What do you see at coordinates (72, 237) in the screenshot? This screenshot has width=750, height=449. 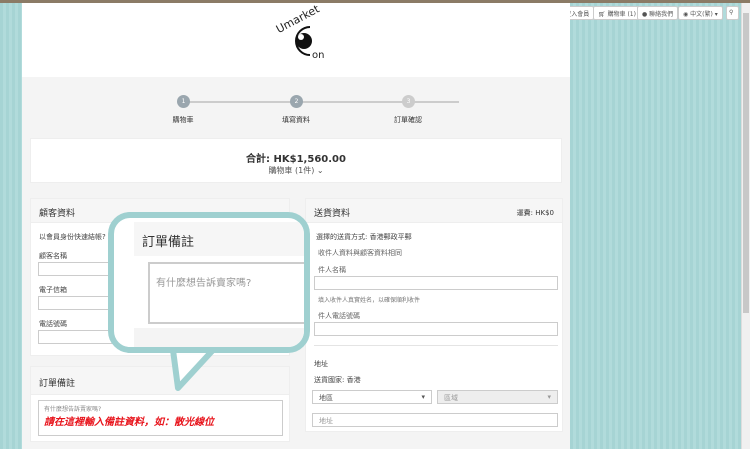 I see `member-login-prompt: 以會員身份快速結帳?` at bounding box center [72, 237].